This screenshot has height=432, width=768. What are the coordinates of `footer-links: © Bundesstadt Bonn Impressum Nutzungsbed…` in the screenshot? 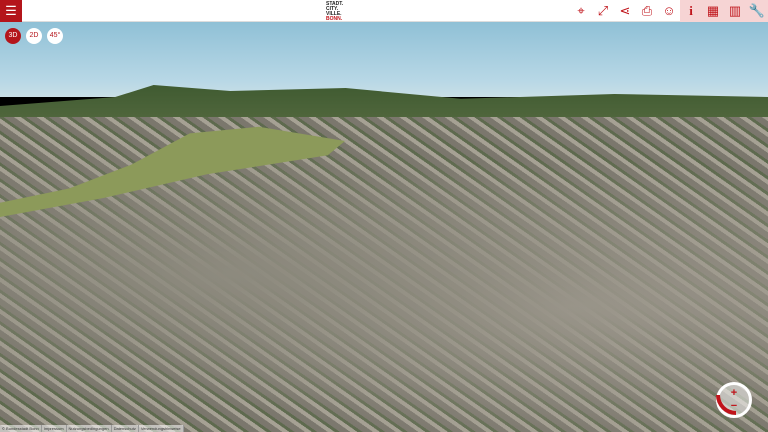 It's located at (92, 428).